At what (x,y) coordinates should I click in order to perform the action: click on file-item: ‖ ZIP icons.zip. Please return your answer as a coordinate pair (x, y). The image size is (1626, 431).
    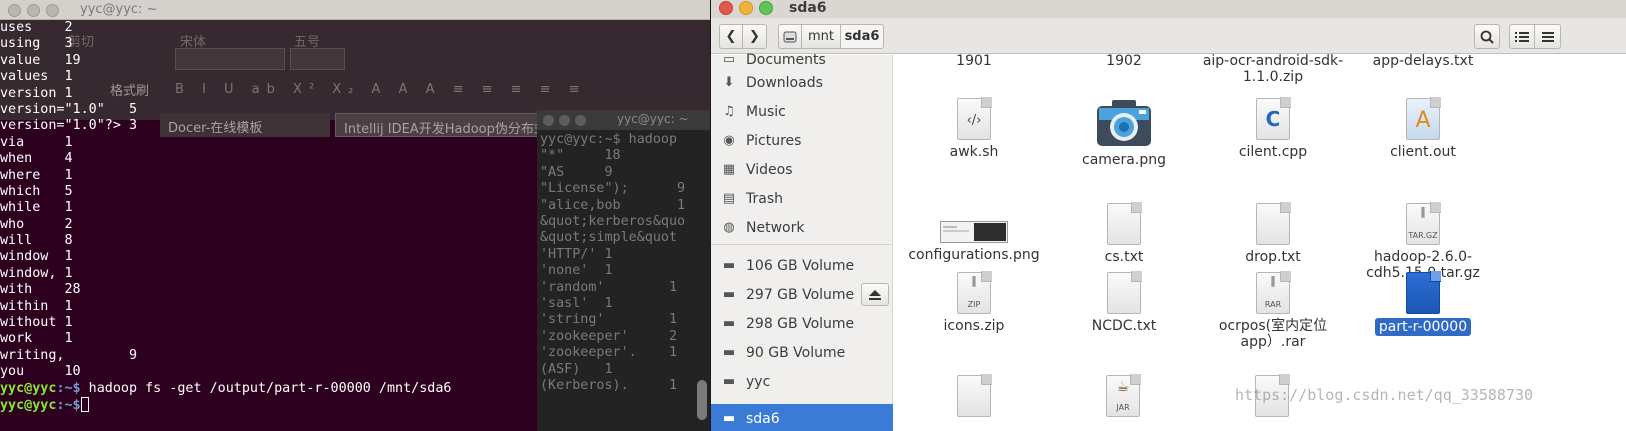
    Looking at the image, I should click on (974, 302).